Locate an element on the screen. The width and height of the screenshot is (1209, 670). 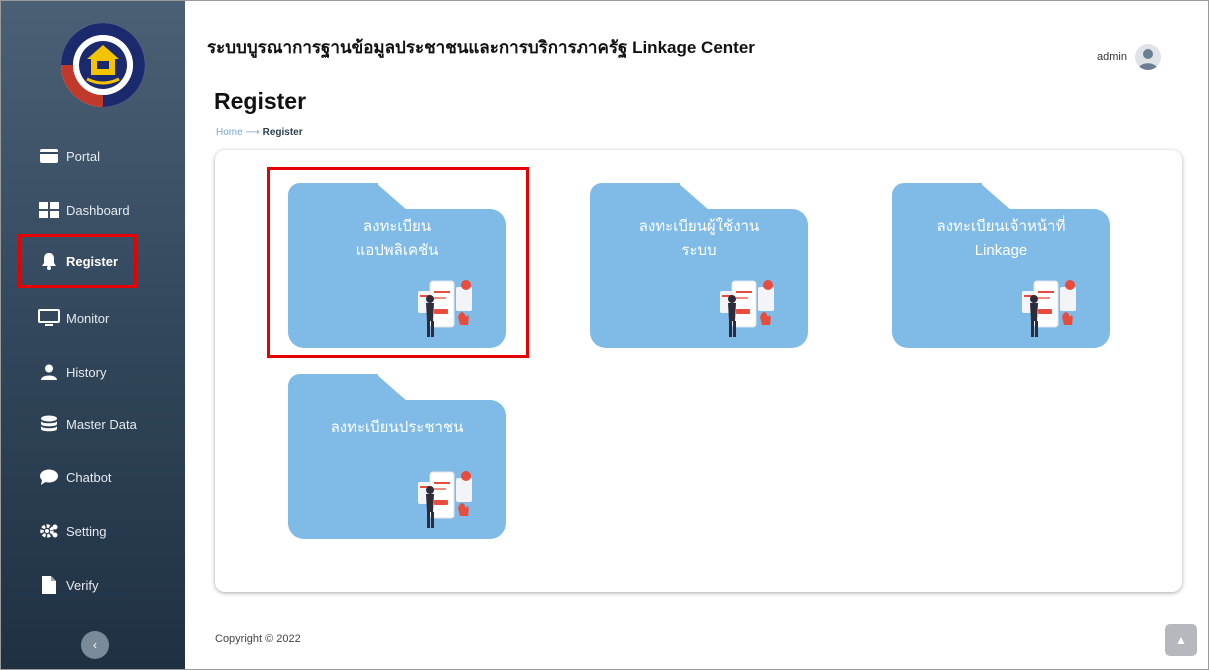
gear-icon is located at coordinates (49, 531).